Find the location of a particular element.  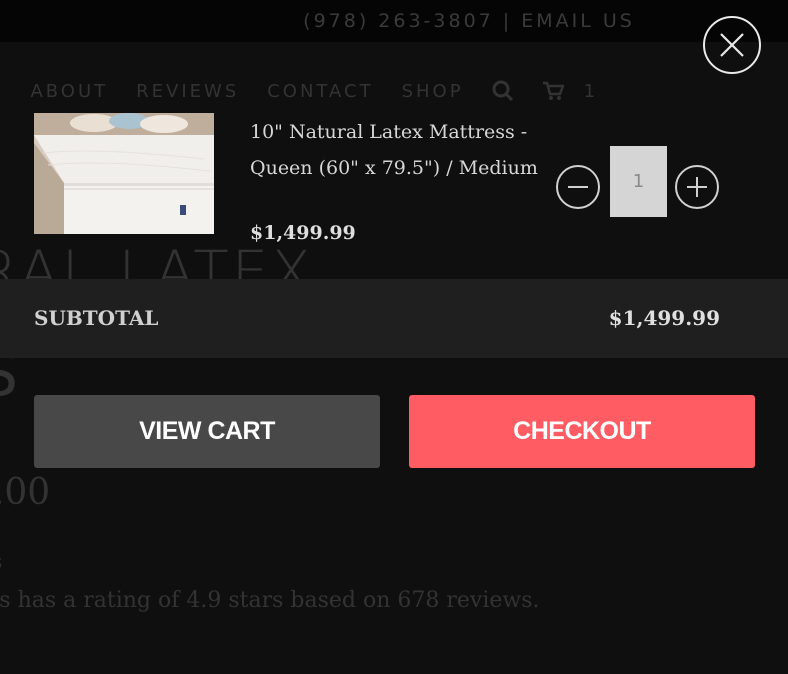

close-button is located at coordinates (732, 45).